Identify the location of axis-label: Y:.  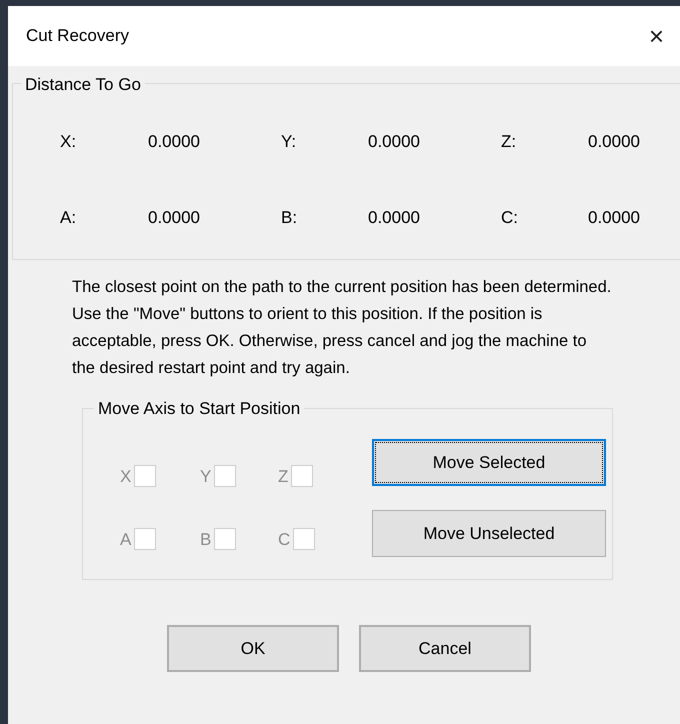
(289, 142).